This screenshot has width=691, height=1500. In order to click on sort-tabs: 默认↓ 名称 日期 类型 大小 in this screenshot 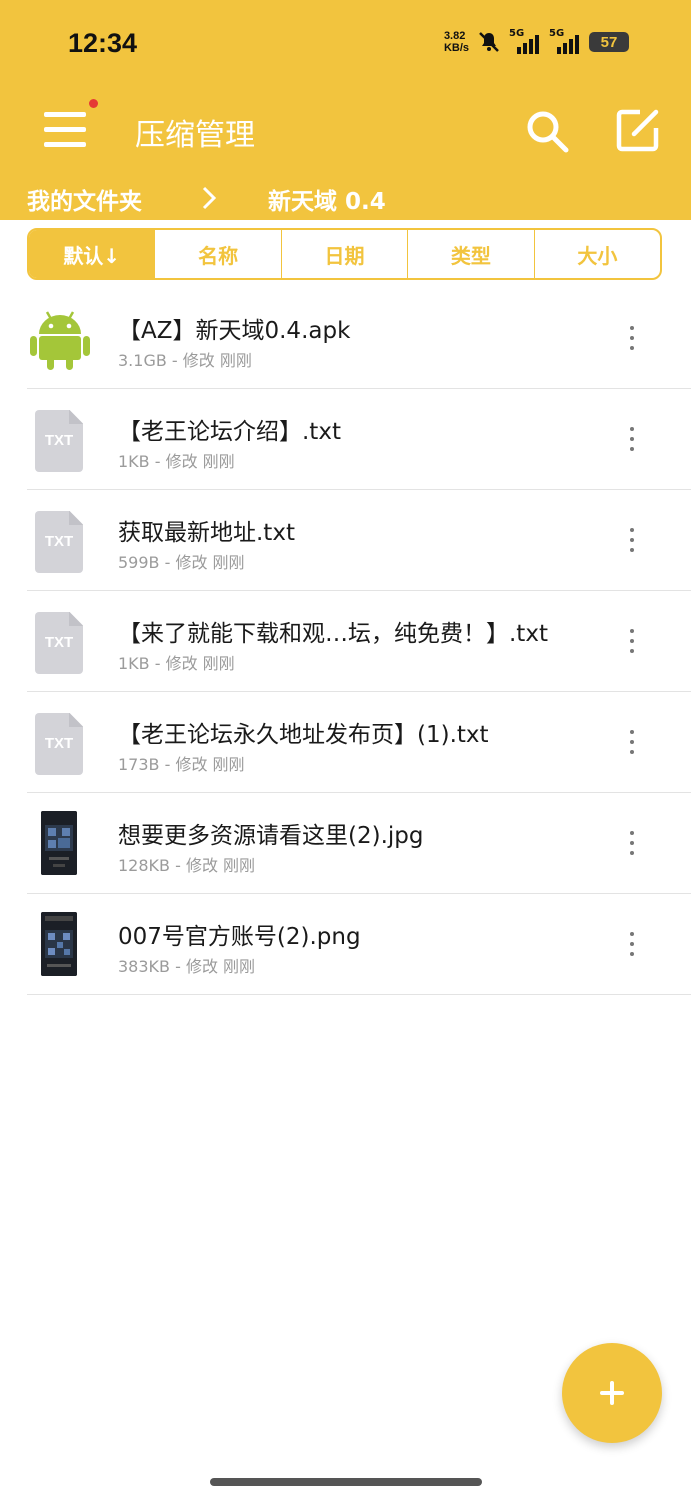, I will do `click(344, 254)`.